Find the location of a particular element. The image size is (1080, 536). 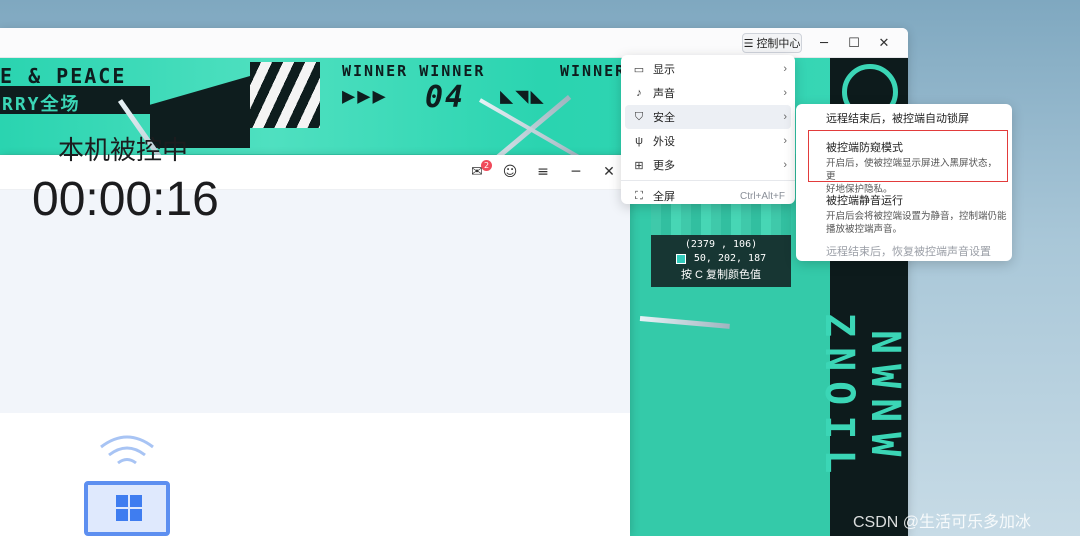

menu-item-label: 全屏 is located at coordinates (664, 197).